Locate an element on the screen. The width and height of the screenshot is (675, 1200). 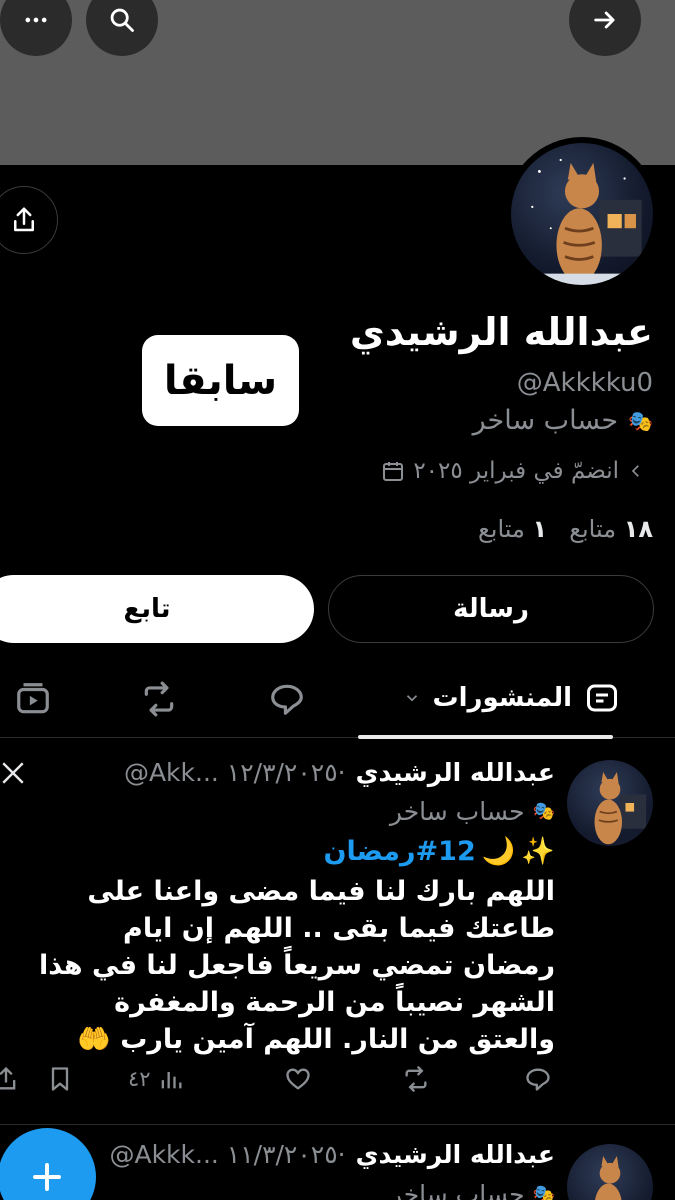
profile-joined-date: انضمّ في فبراير ٢٠٢٥ is located at coordinates (513, 471).